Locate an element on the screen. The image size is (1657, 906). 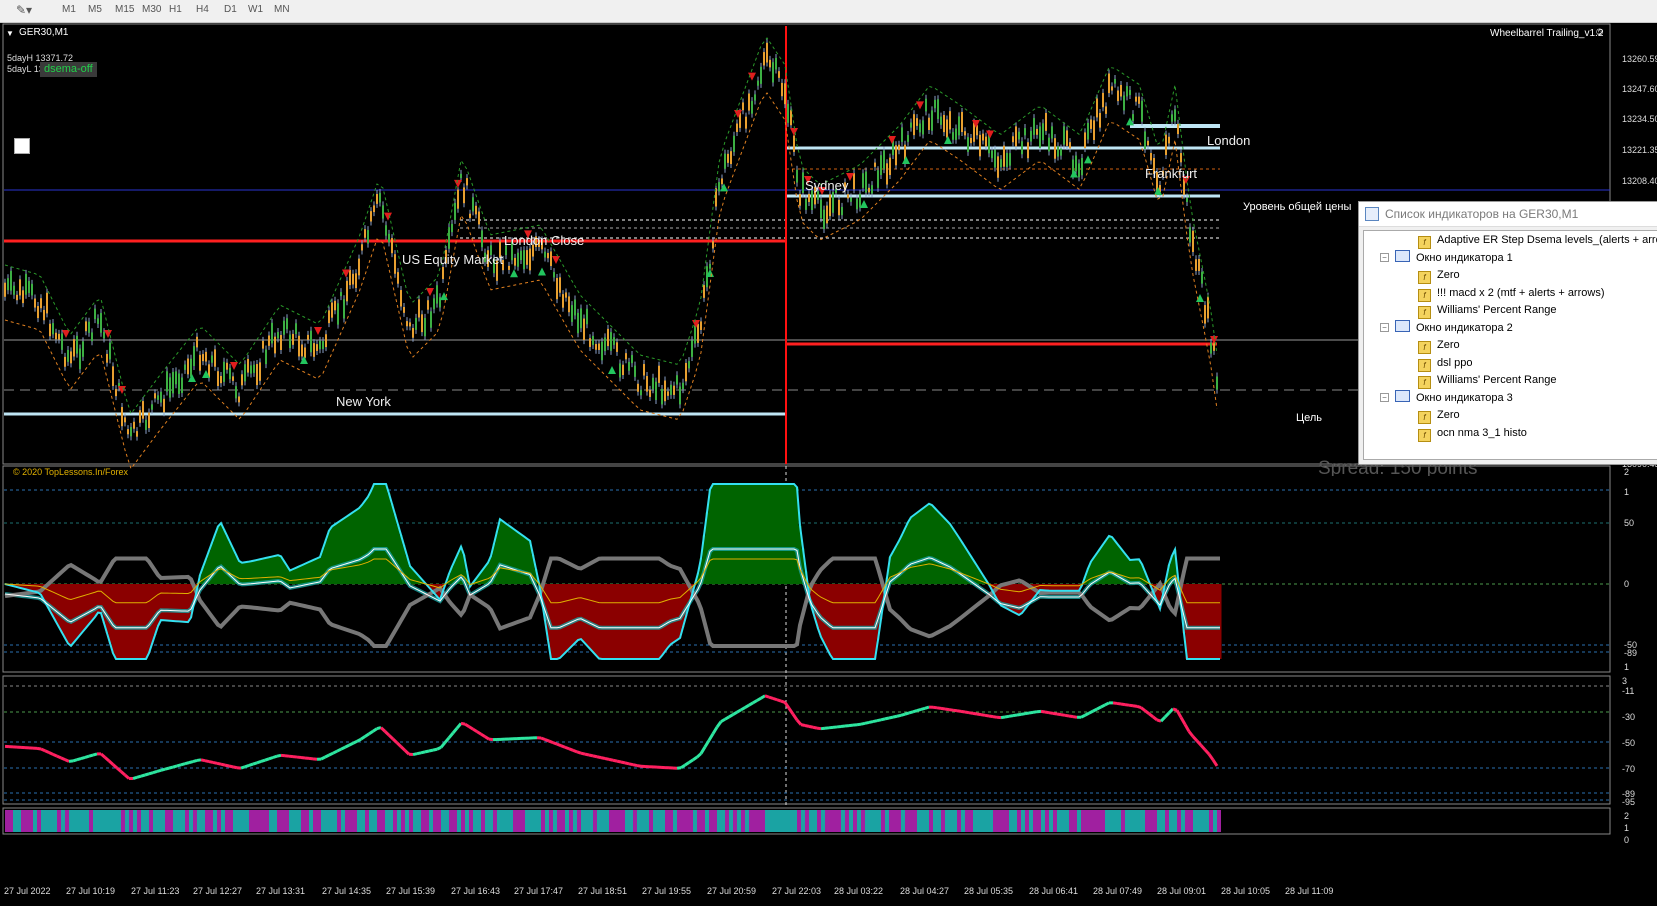
indicator-item: f ocn nma 3_1 histo is located at coordinates (1472, 433).